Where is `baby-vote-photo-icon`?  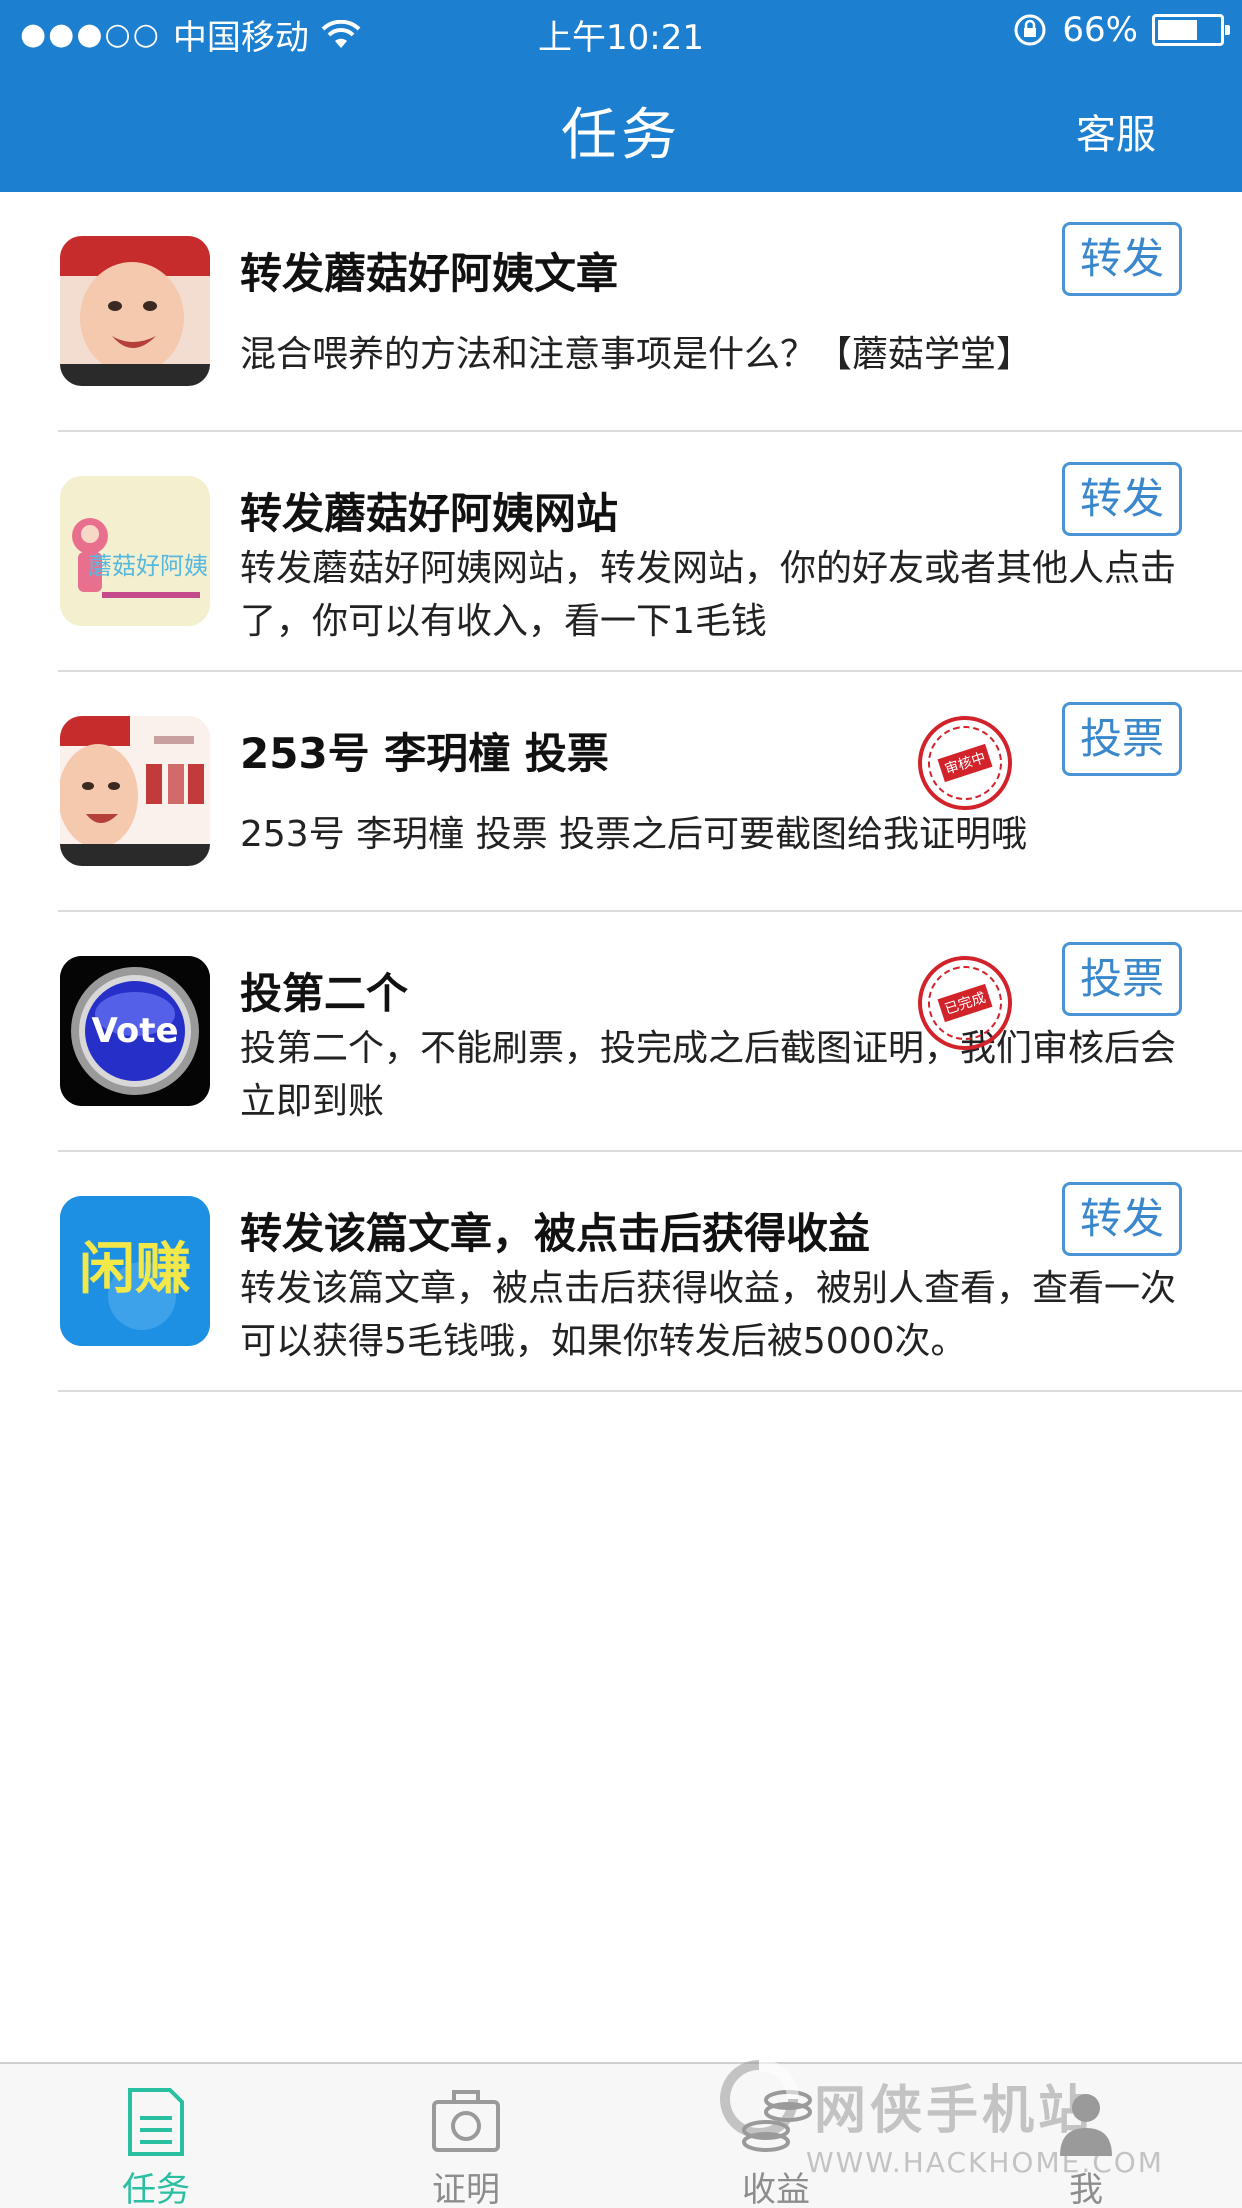
baby-vote-photo-icon is located at coordinates (135, 791).